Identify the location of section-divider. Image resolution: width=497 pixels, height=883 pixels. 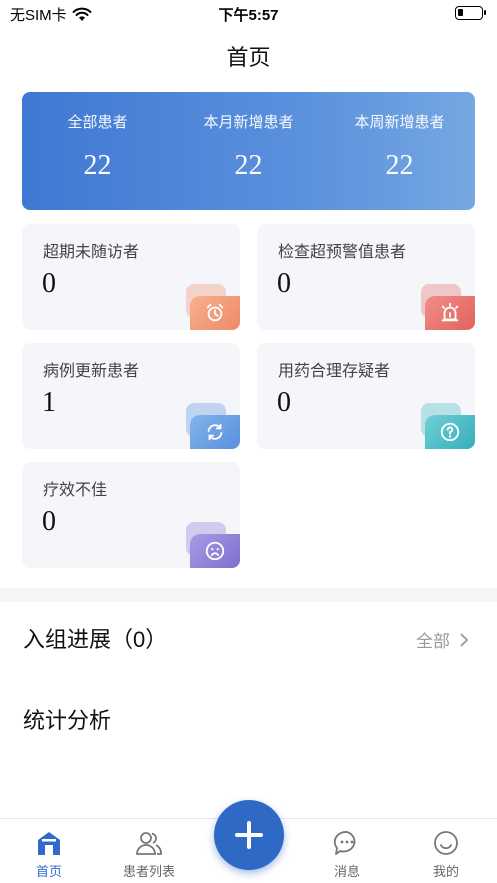
(248, 595).